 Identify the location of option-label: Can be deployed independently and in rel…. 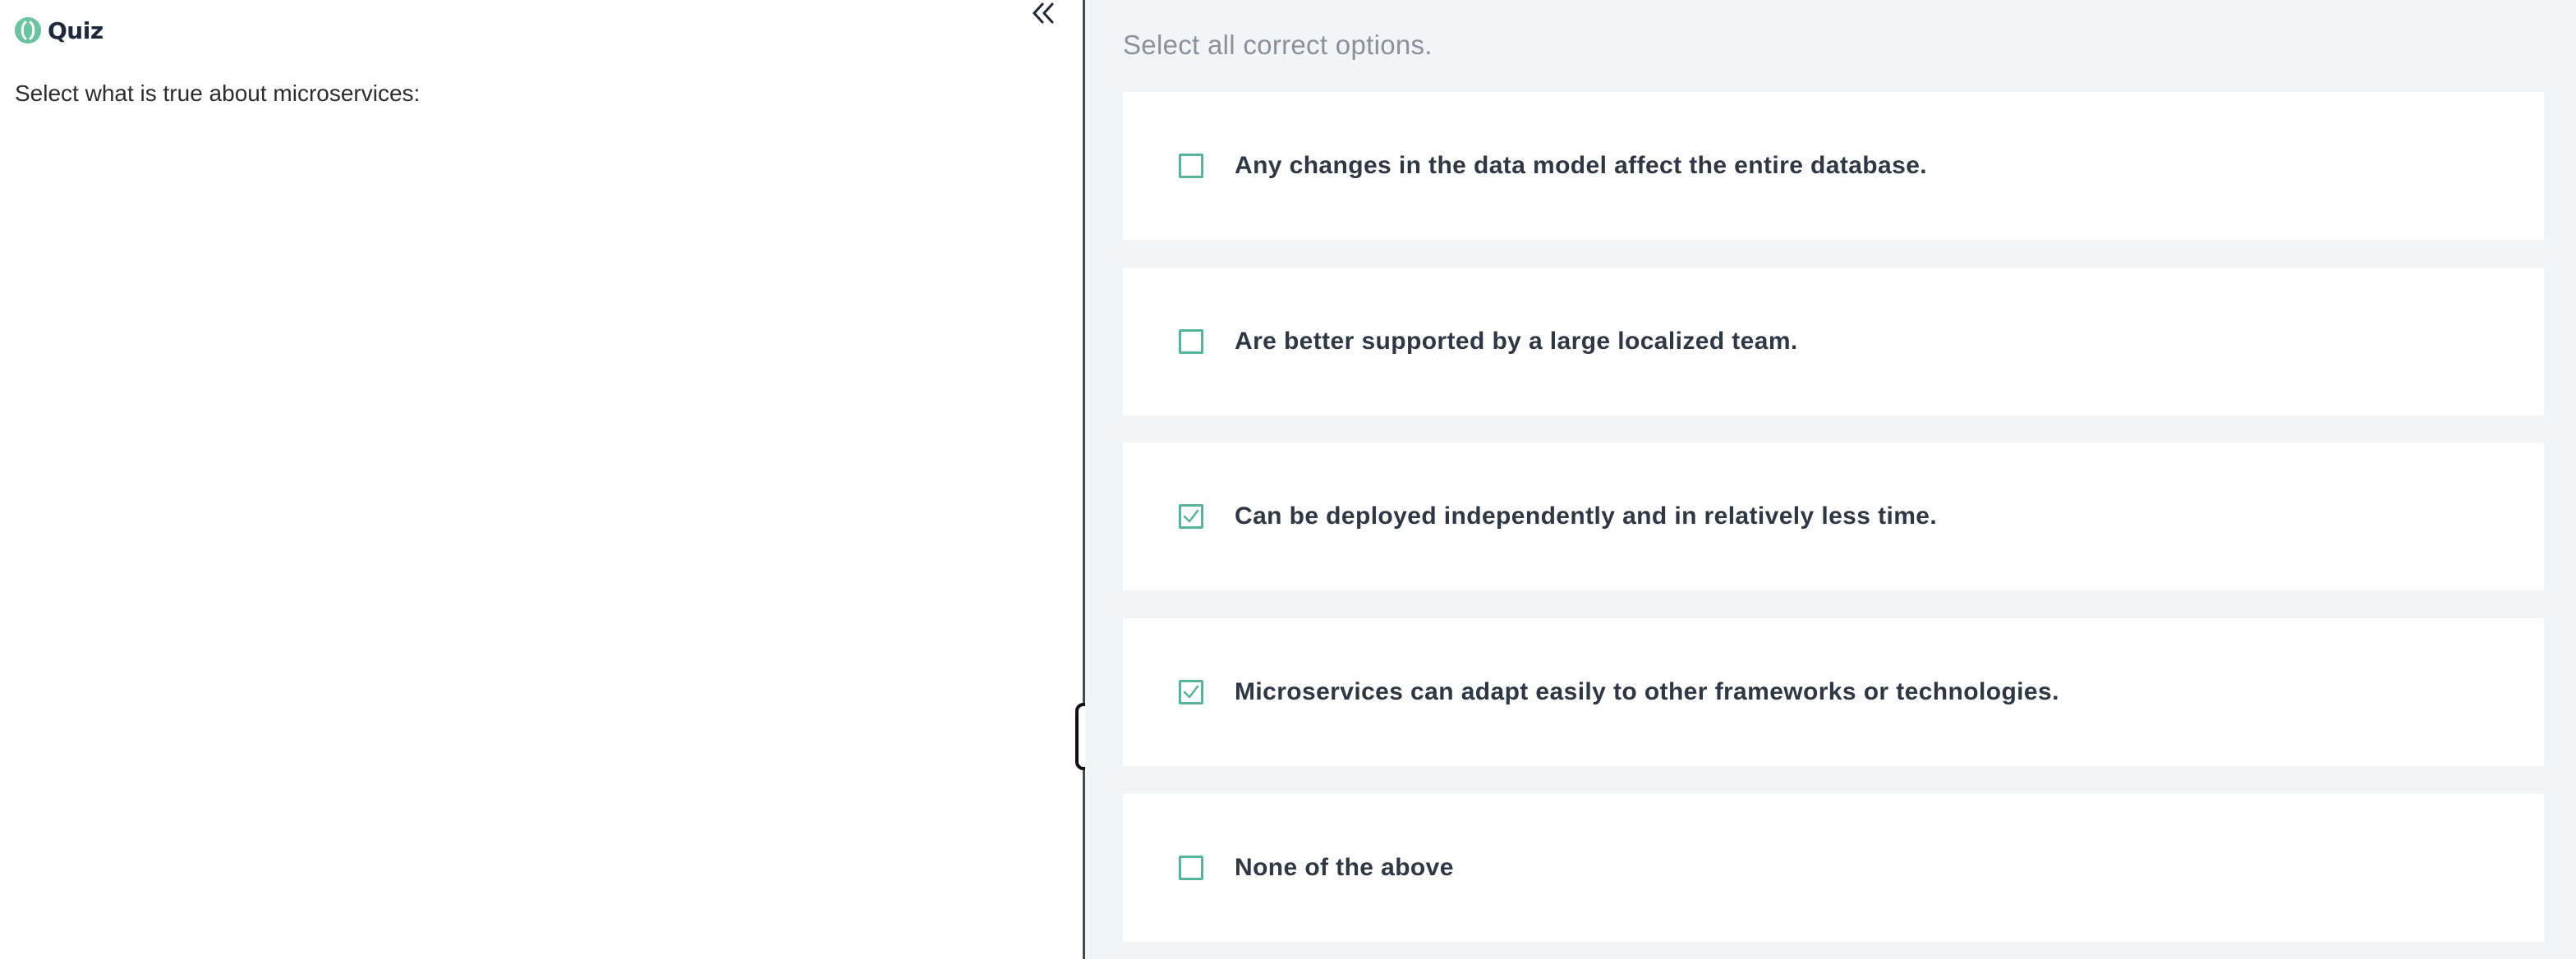
(1586, 516).